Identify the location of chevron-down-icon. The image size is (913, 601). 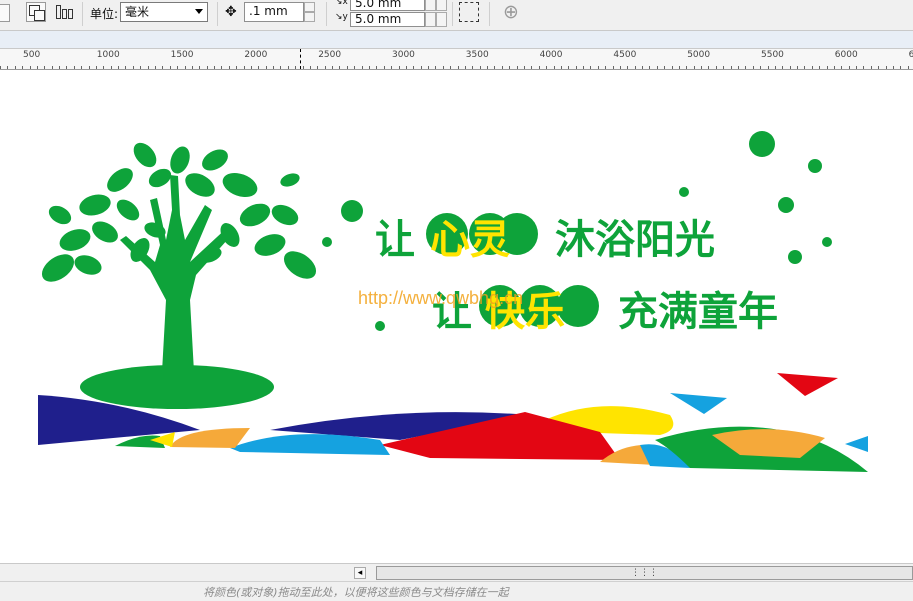
(199, 11).